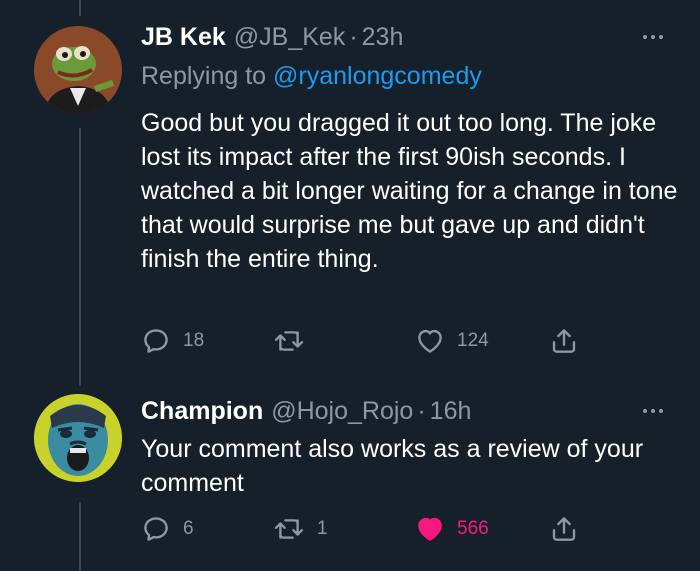 The image size is (700, 571). I want to click on like-button: 124, so click(452, 341).